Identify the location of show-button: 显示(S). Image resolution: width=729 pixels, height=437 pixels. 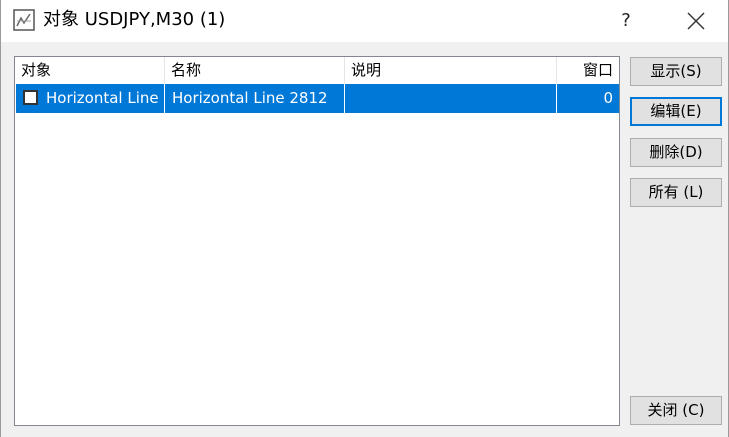
(676, 71).